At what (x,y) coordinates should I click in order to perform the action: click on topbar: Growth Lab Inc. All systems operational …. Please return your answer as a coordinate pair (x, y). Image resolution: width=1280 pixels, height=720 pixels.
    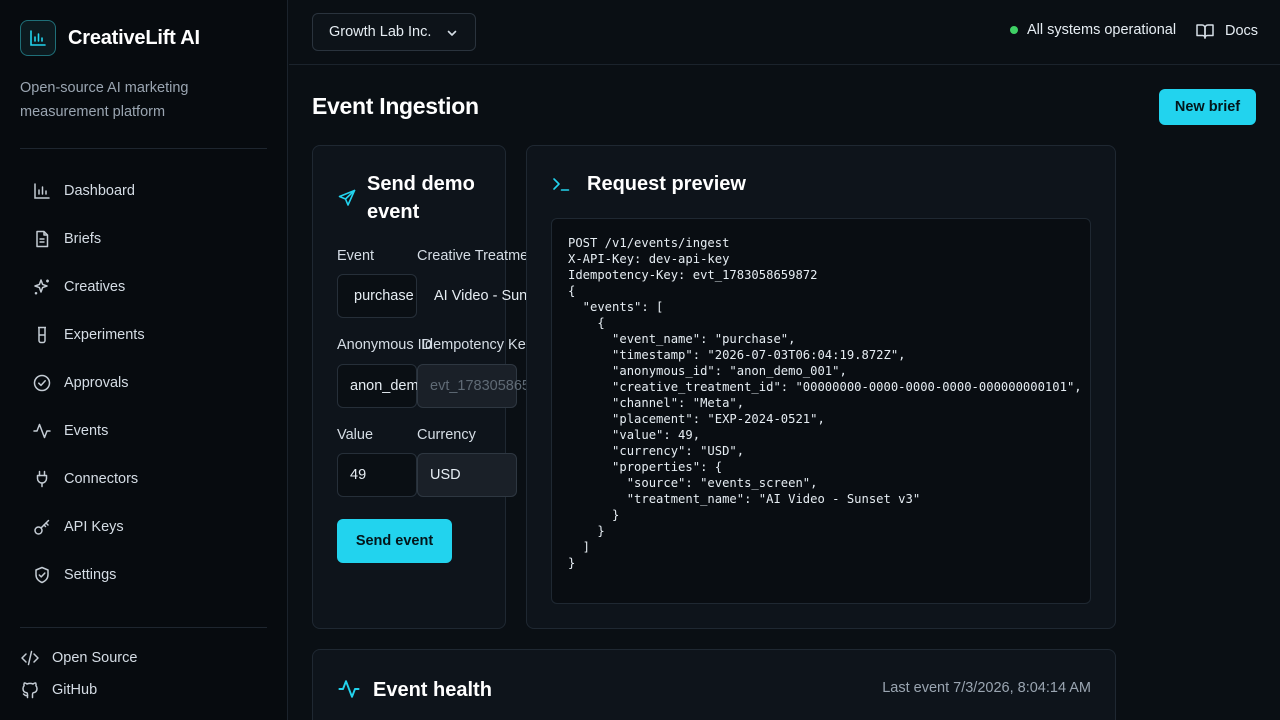
    Looking at the image, I should click on (784, 32).